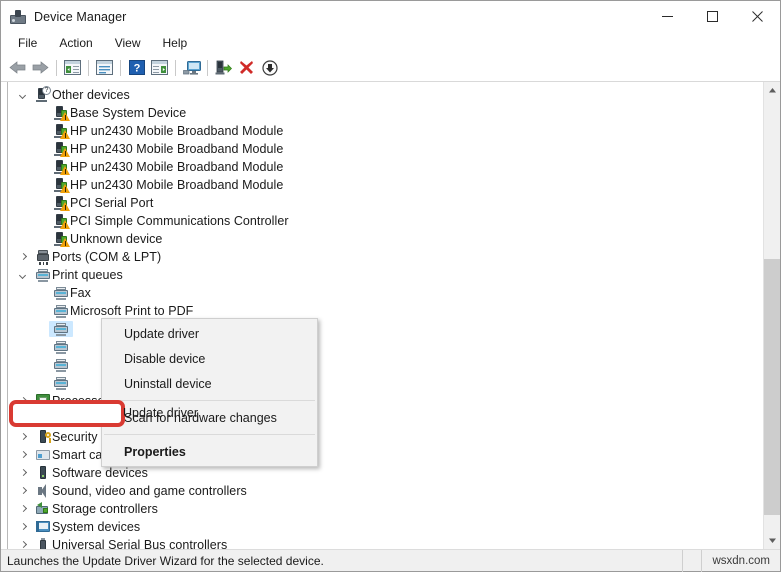 This screenshot has width=781, height=572. What do you see at coordinates (382, 203) in the screenshot?
I see `tree-row: PCI Serial Port` at bounding box center [382, 203].